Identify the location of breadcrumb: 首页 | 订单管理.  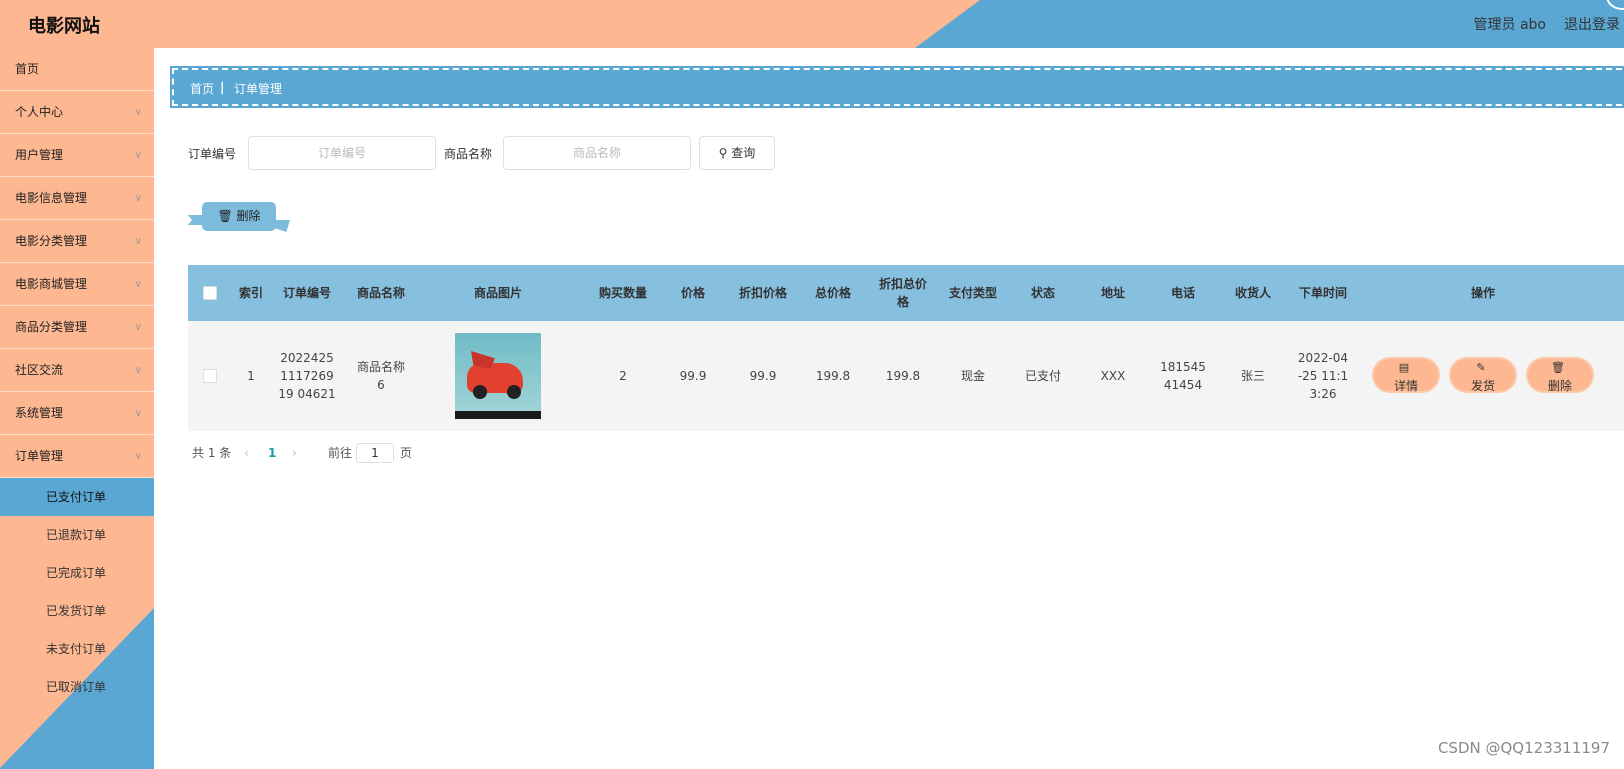
(897, 87).